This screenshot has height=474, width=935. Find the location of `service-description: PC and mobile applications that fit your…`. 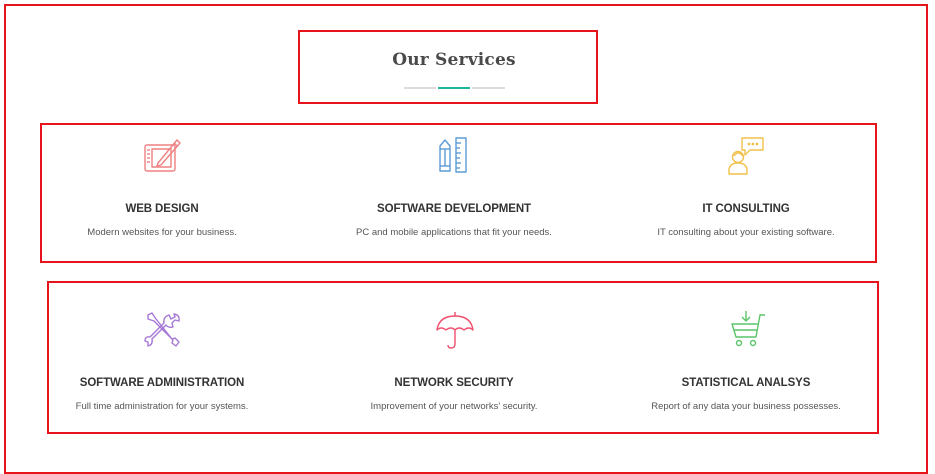

service-description: PC and mobile applications that fit your… is located at coordinates (454, 232).